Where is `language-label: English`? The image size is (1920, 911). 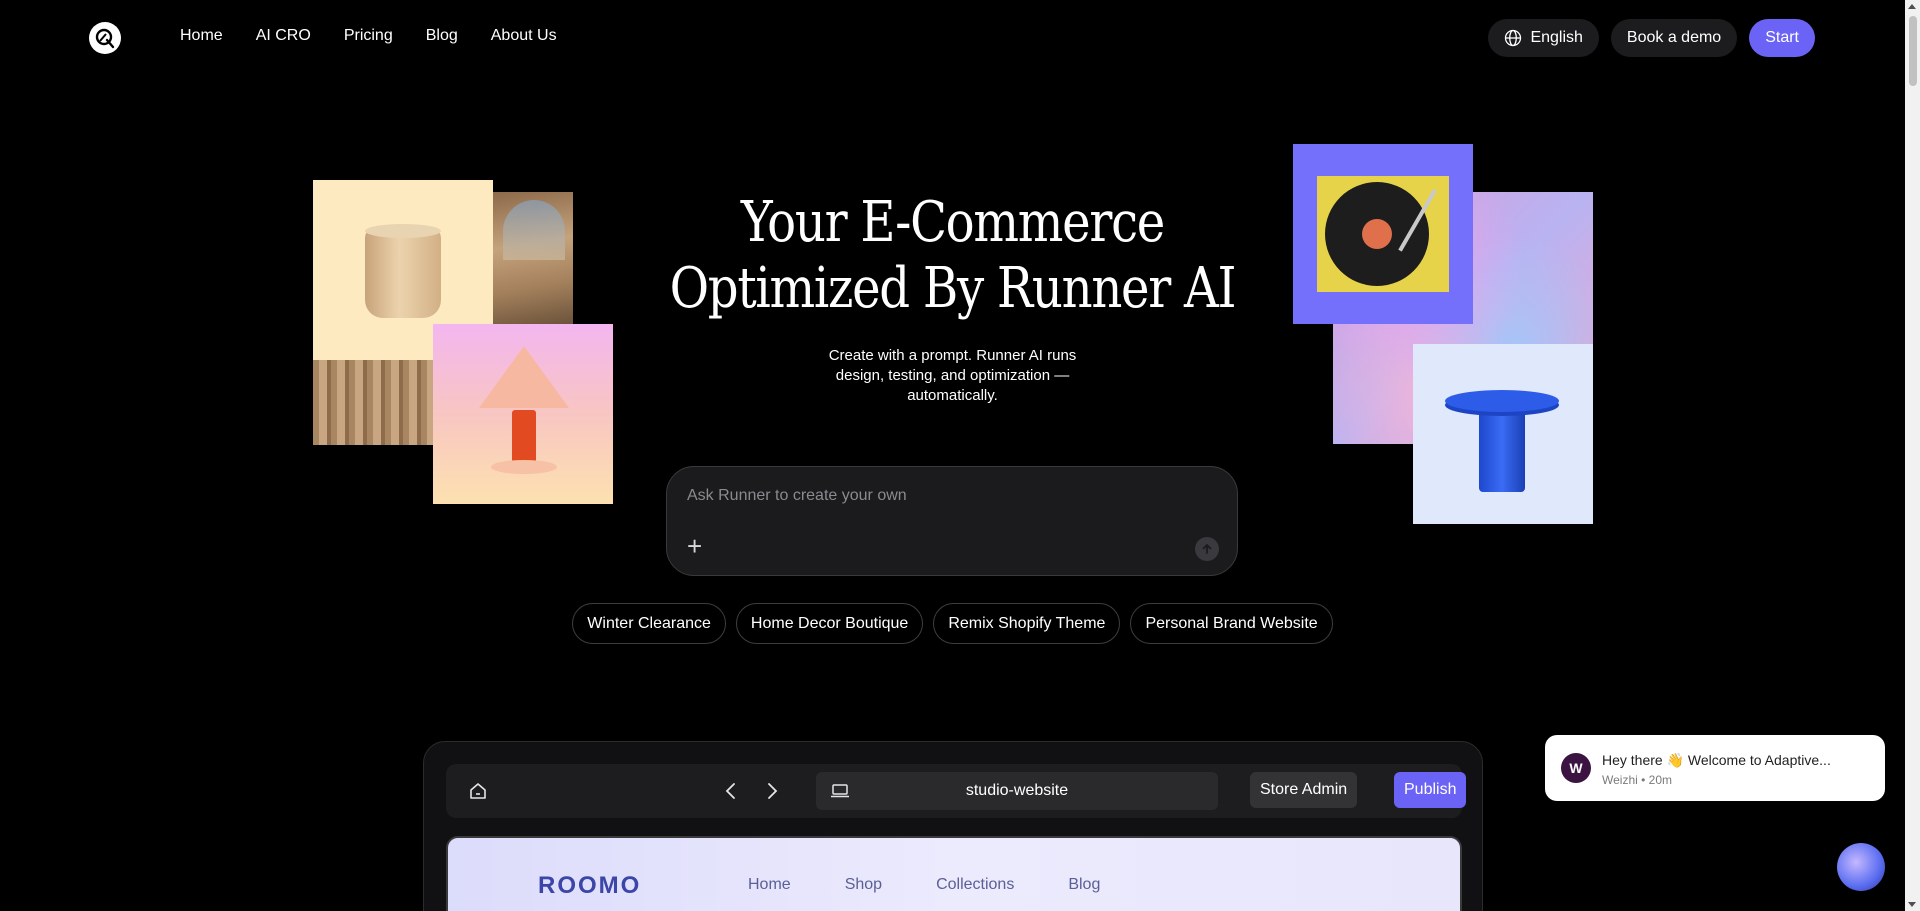
language-label: English is located at coordinates (1556, 37).